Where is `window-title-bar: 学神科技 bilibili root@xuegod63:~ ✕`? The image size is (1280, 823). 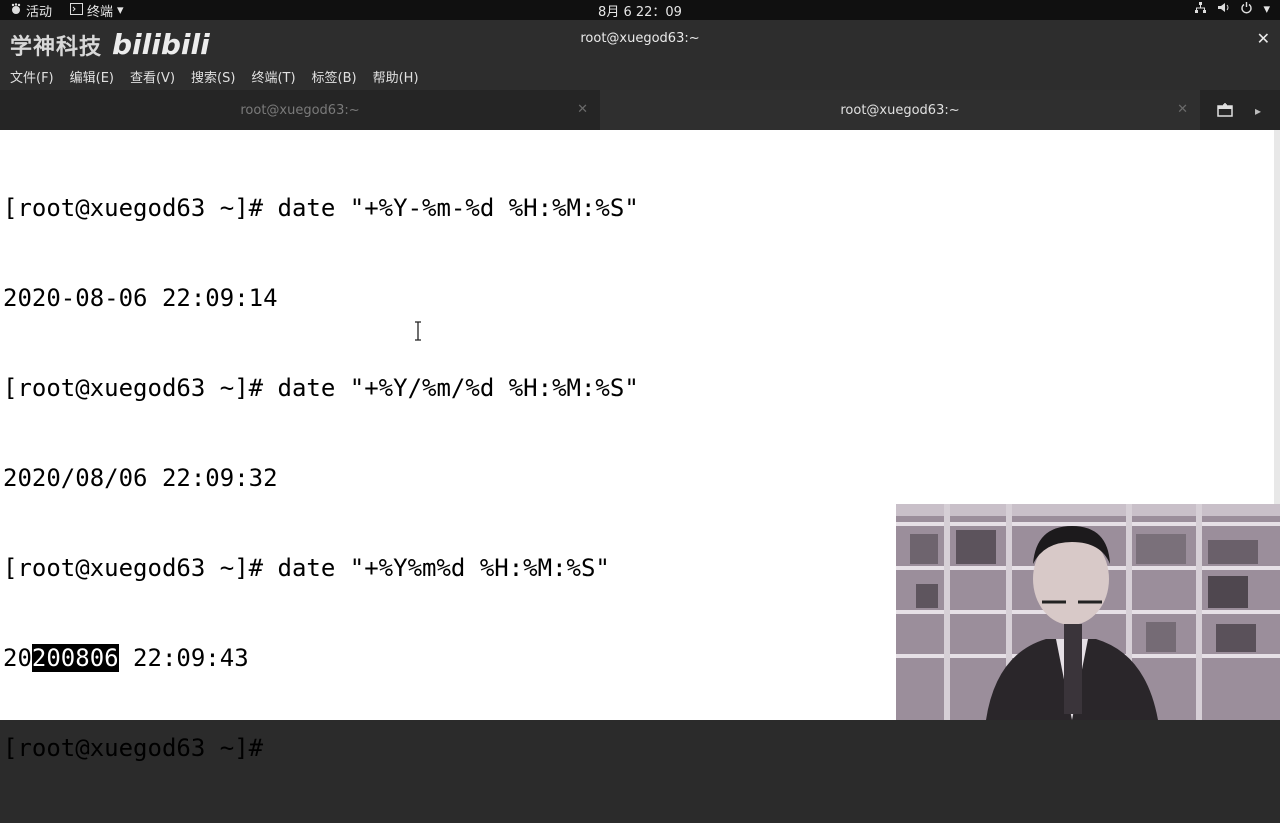
window-title-bar: 学神科技 bilibili root@xuegod63:~ ✕ is located at coordinates (640, 40).